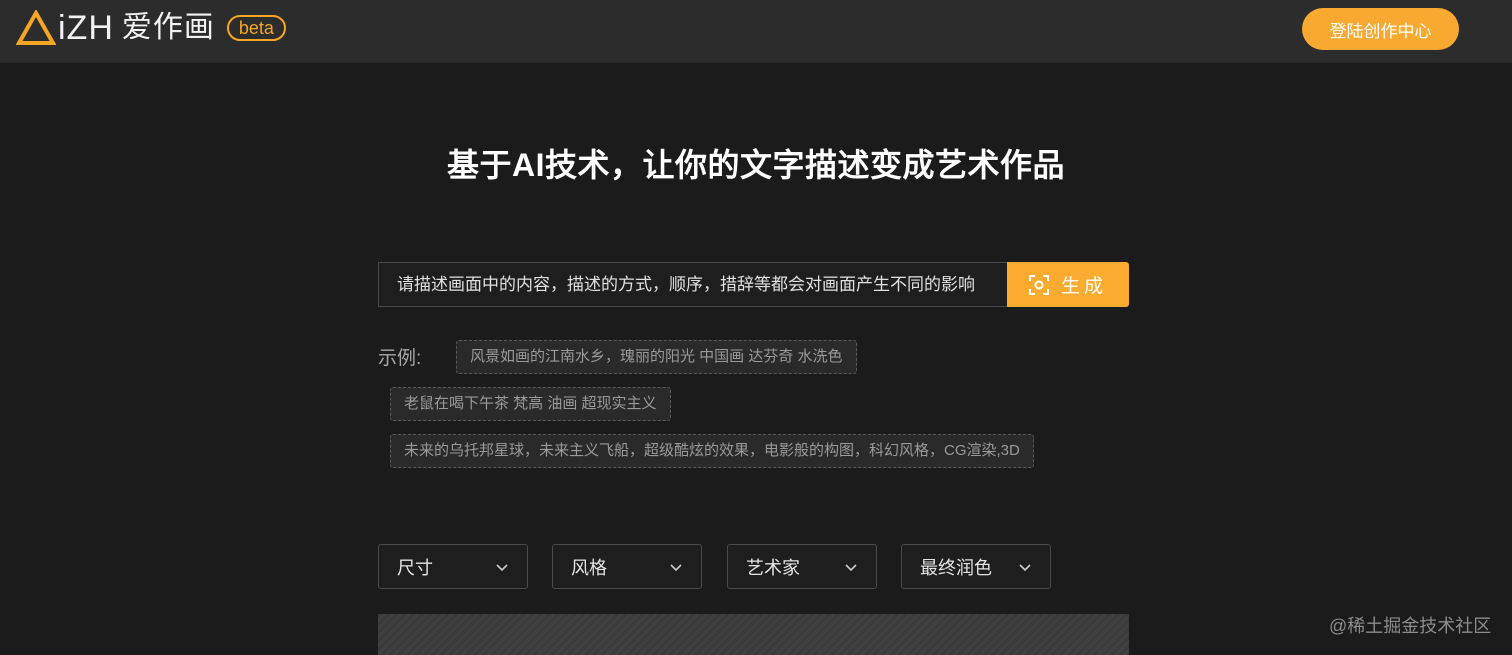 The height and width of the screenshot is (655, 1512). I want to click on top-bar: iZH 爱作画 beta 登陆创作中心, so click(756, 31).